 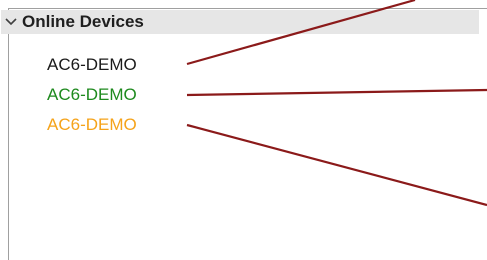 What do you see at coordinates (92, 95) in the screenshot?
I see `device-item-2: AC6-DEMO` at bounding box center [92, 95].